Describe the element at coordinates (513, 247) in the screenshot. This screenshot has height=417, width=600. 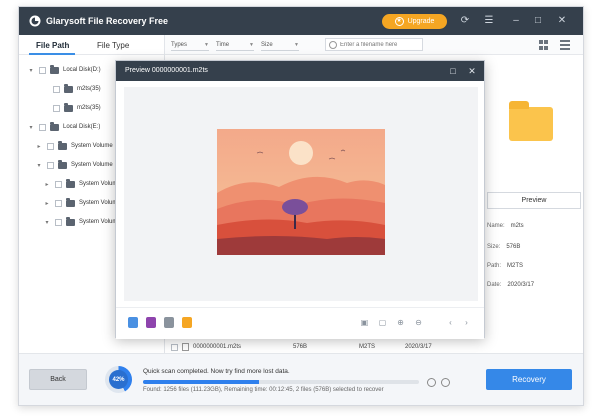
I see `detail-value: 576B` at that location.